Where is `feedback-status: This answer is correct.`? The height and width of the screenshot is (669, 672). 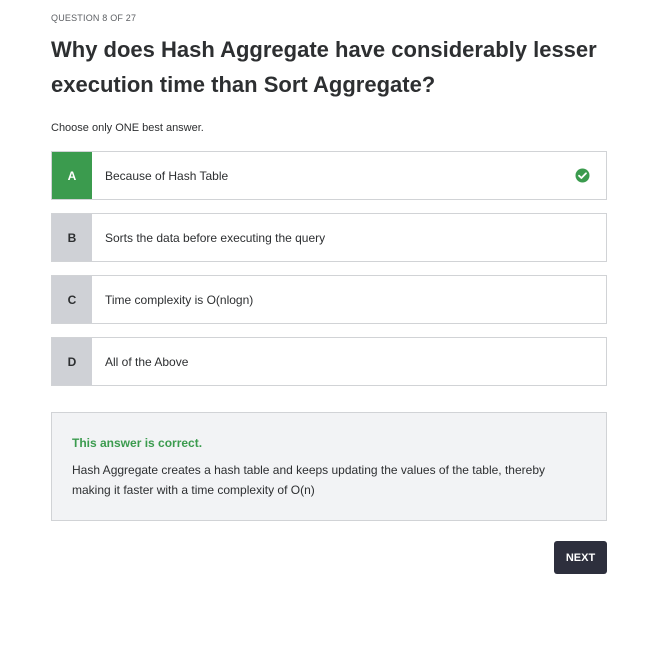
feedback-status: This answer is correct. is located at coordinates (137, 443).